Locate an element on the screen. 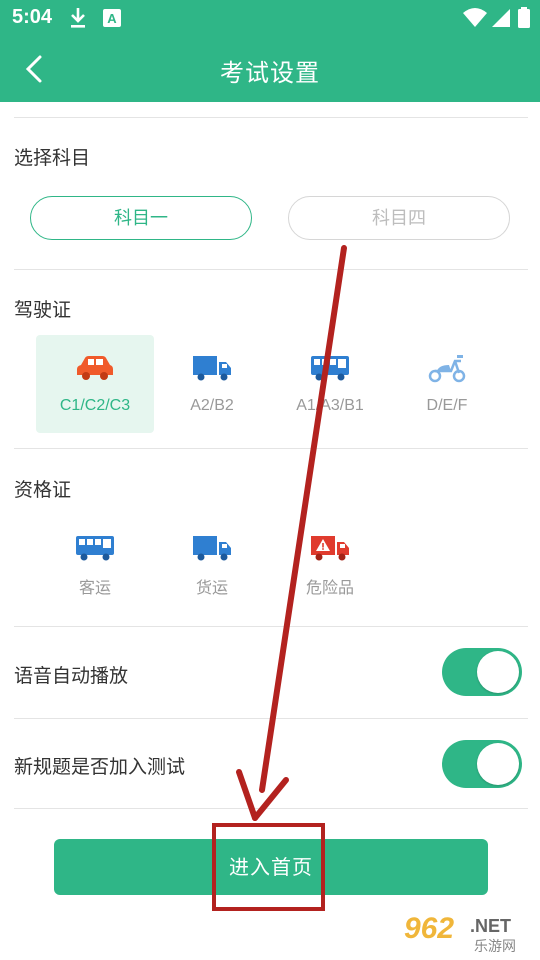 This screenshot has width=540, height=960. qualification-label: 客运 is located at coordinates (94, 587).